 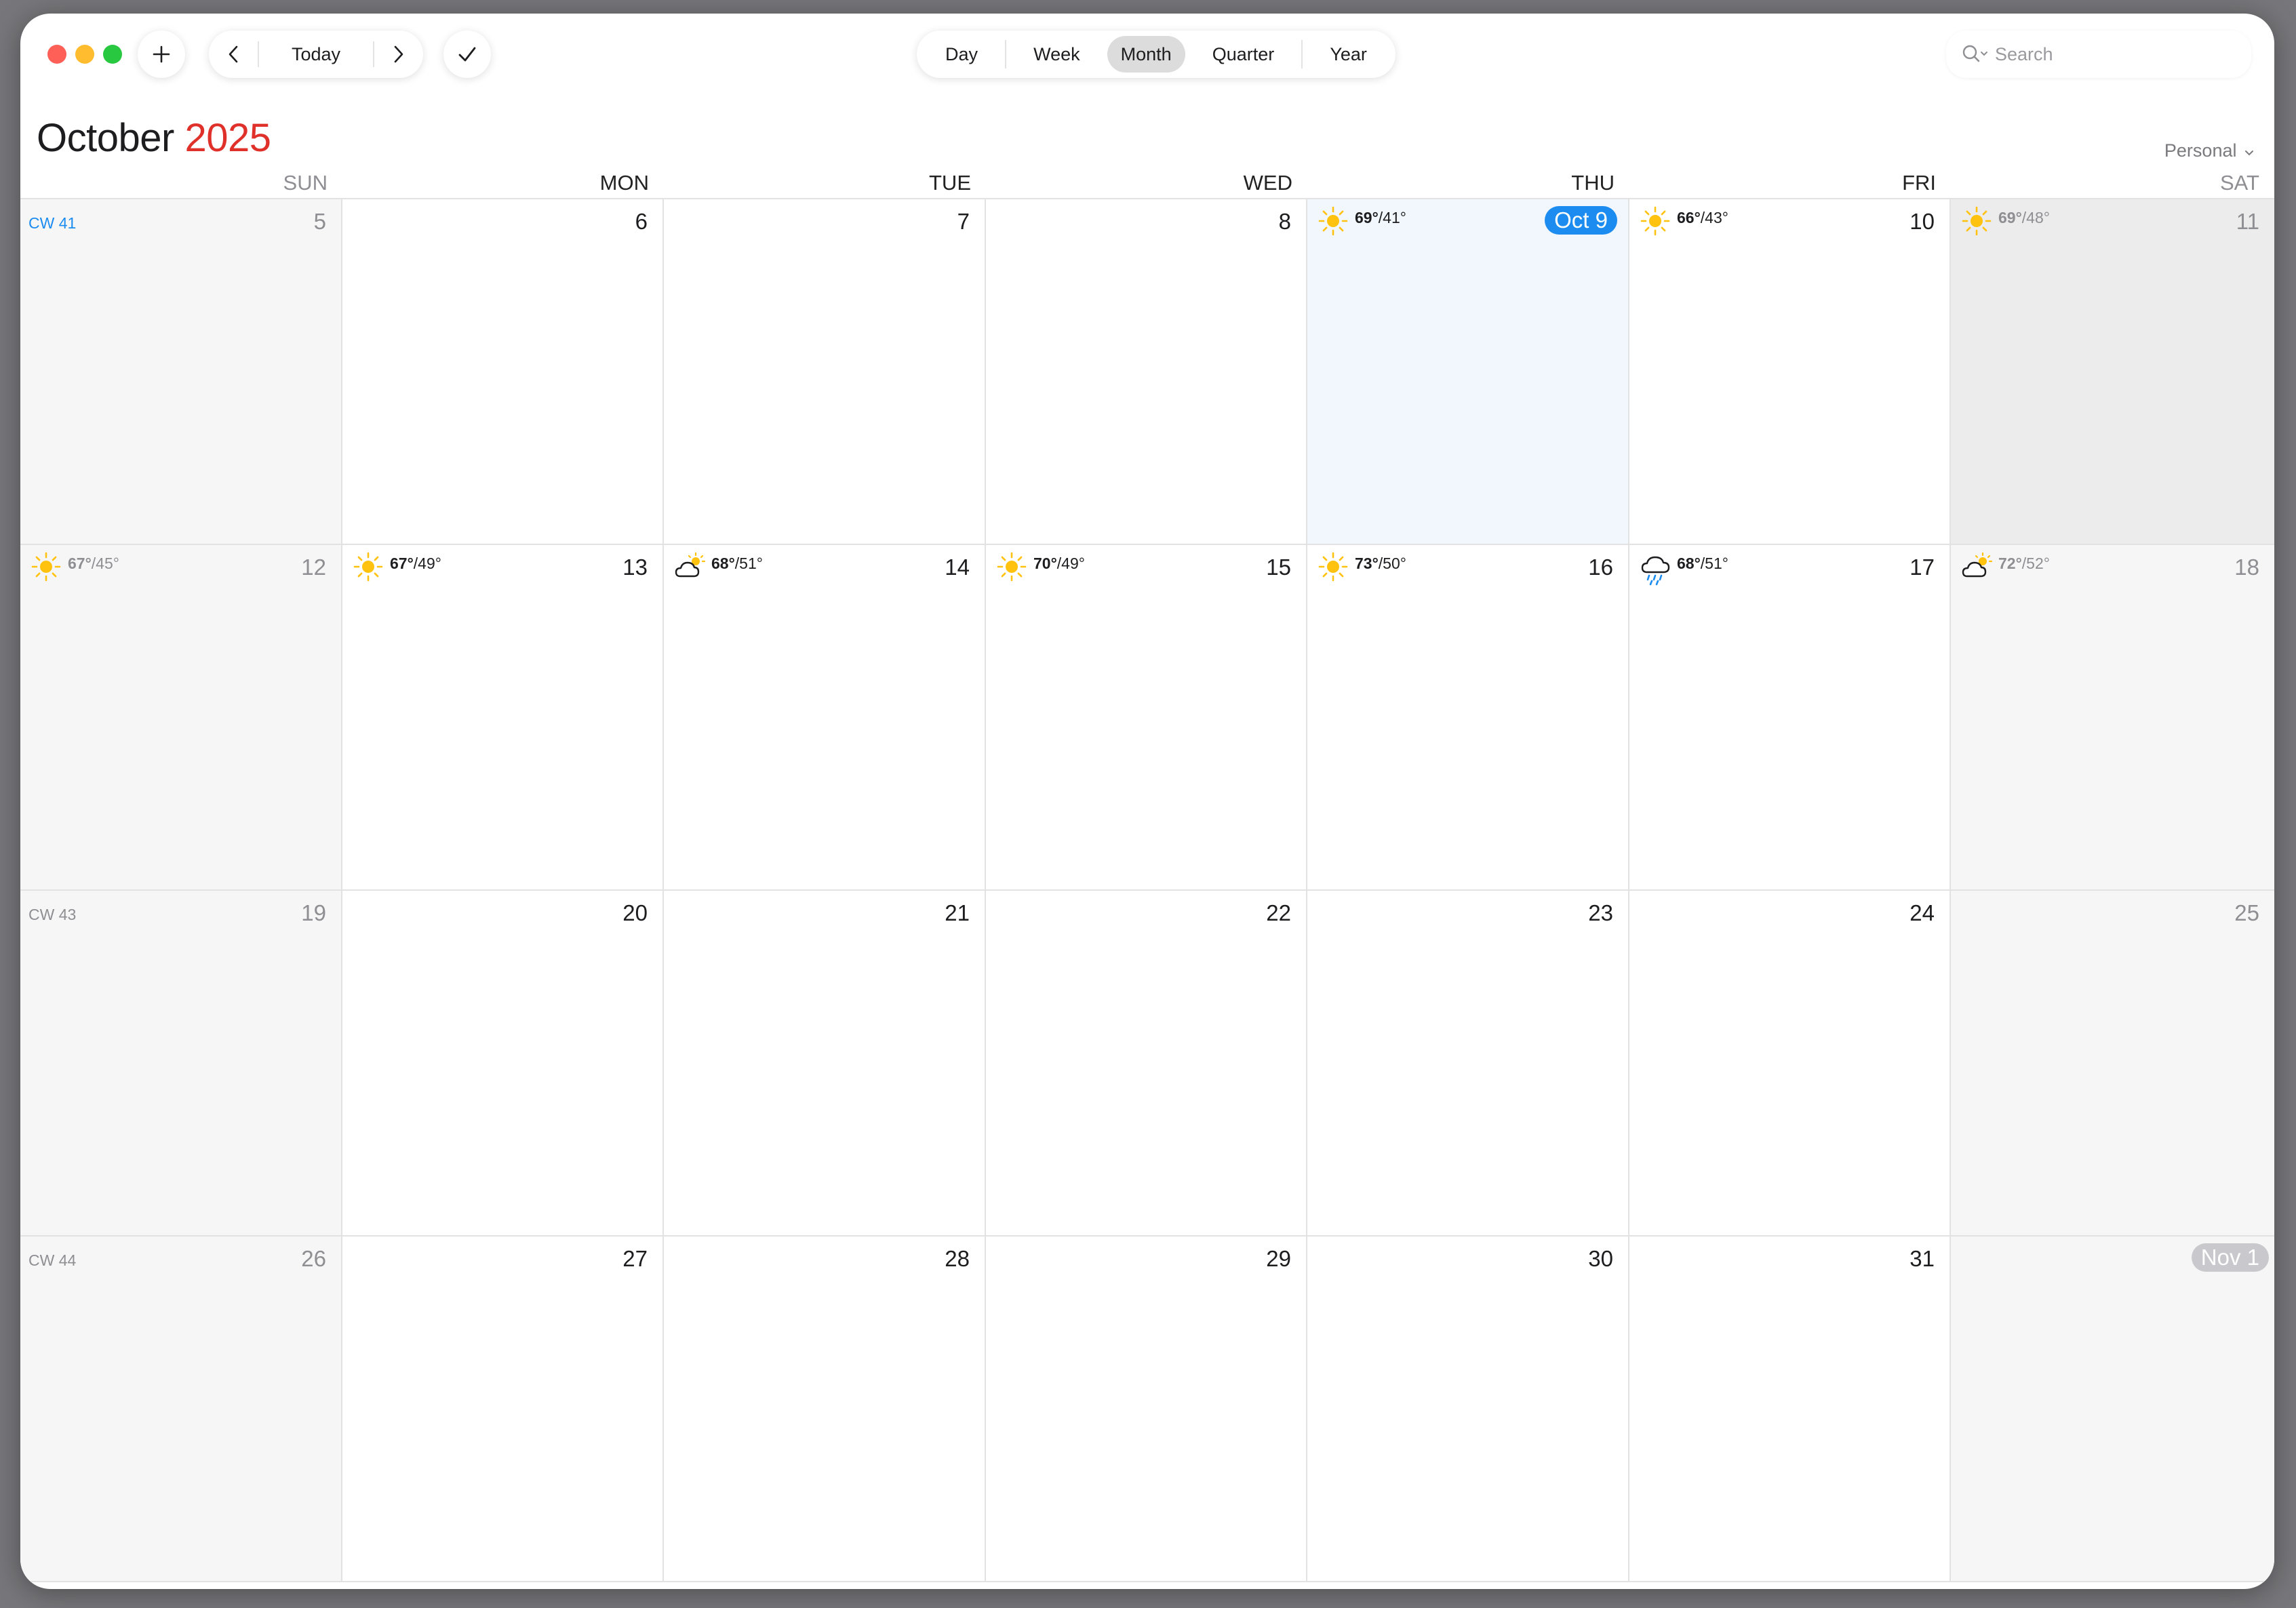 I want to click on temperature-low: /48°, so click(x=2036, y=217).